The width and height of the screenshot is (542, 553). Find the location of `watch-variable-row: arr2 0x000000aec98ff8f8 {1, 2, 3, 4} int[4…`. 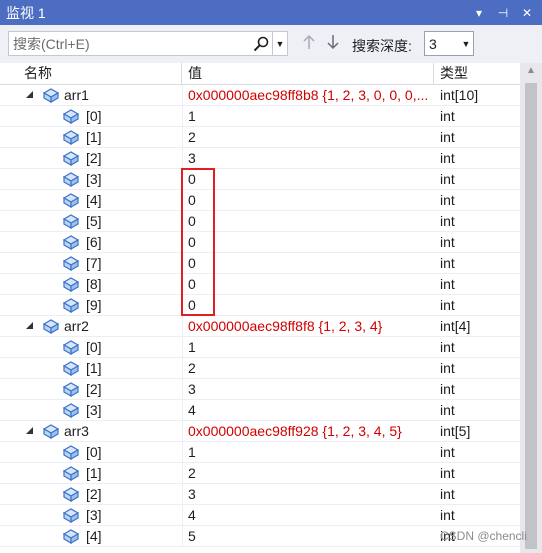

watch-variable-row: arr2 0x000000aec98ff8f8 {1, 2, 3, 4} int[4… is located at coordinates (260, 326).